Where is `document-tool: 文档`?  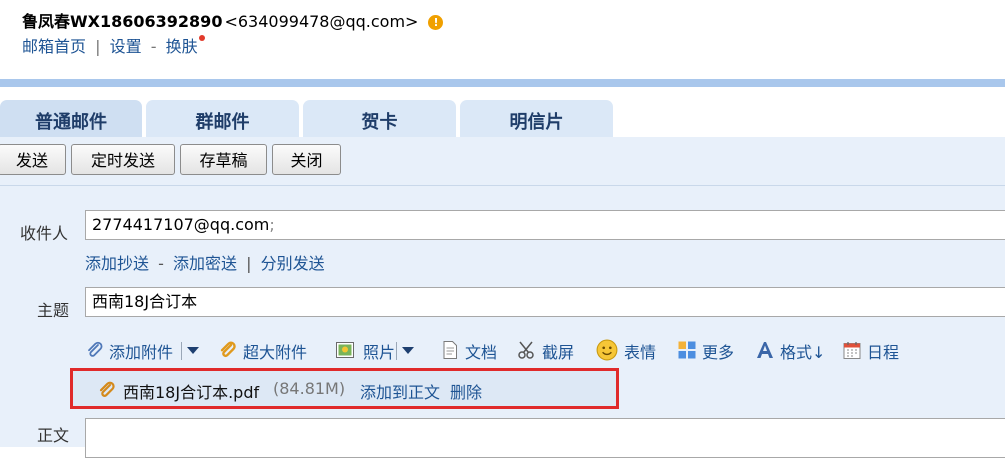 document-tool: 文档 is located at coordinates (471, 351).